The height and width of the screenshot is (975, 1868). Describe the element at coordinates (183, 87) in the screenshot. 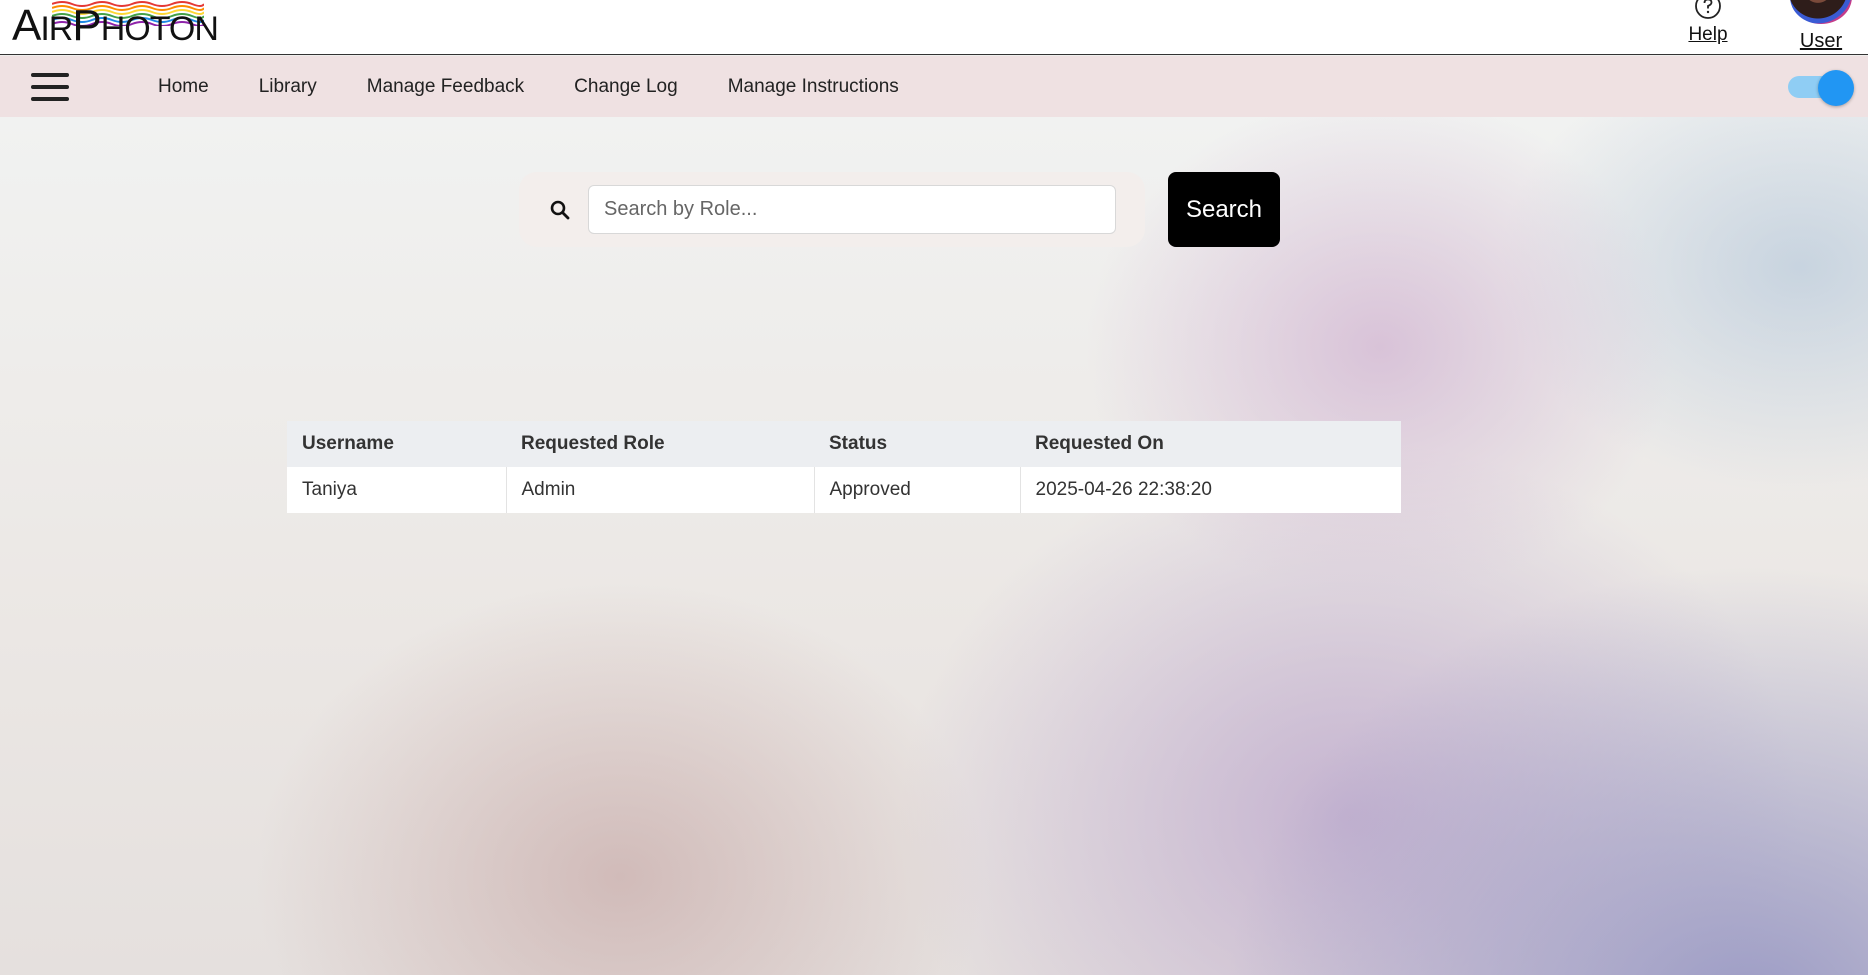

I see `nav-item-home: Home` at that location.